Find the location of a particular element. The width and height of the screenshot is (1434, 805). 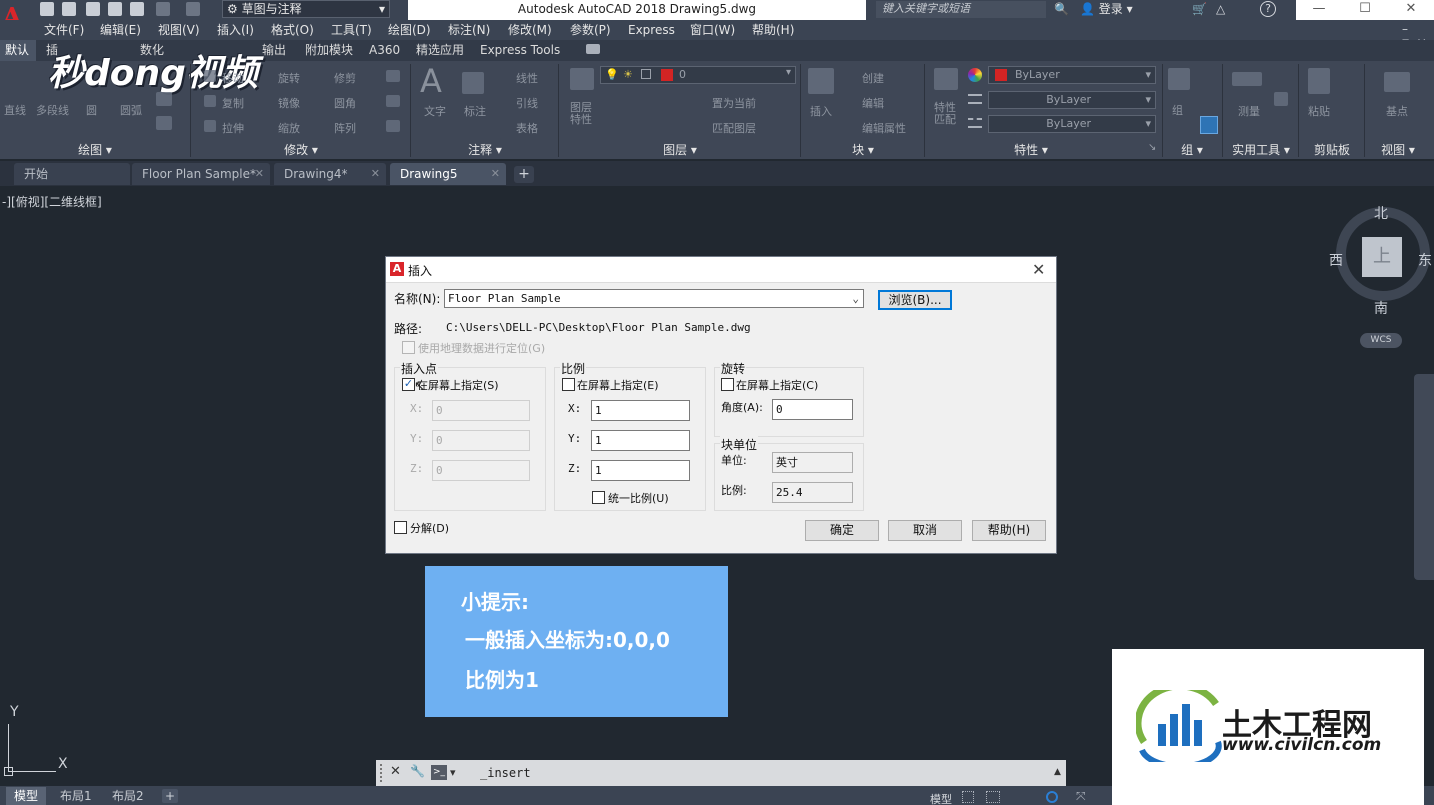

geo-location-checkbox is located at coordinates (408, 347).